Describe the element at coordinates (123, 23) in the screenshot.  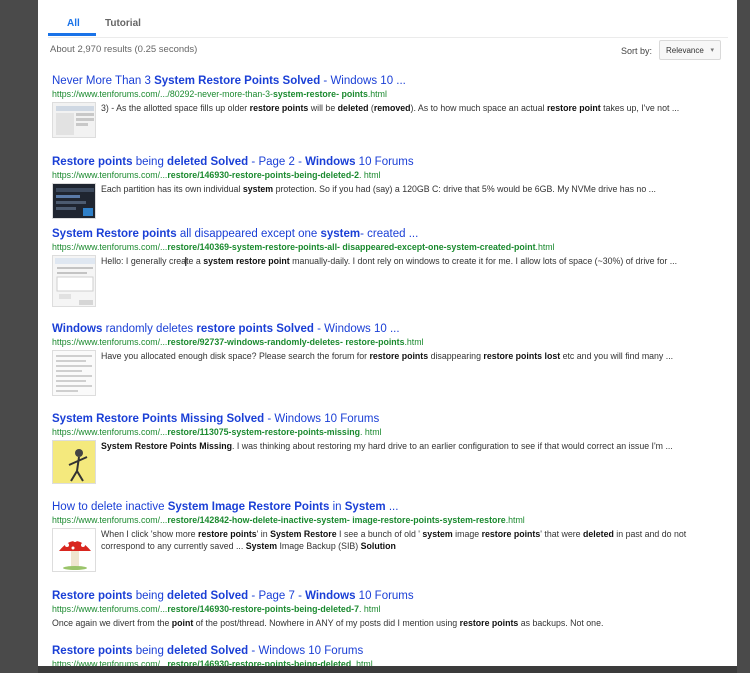
I see `tab-tutorial: Tutorial` at that location.